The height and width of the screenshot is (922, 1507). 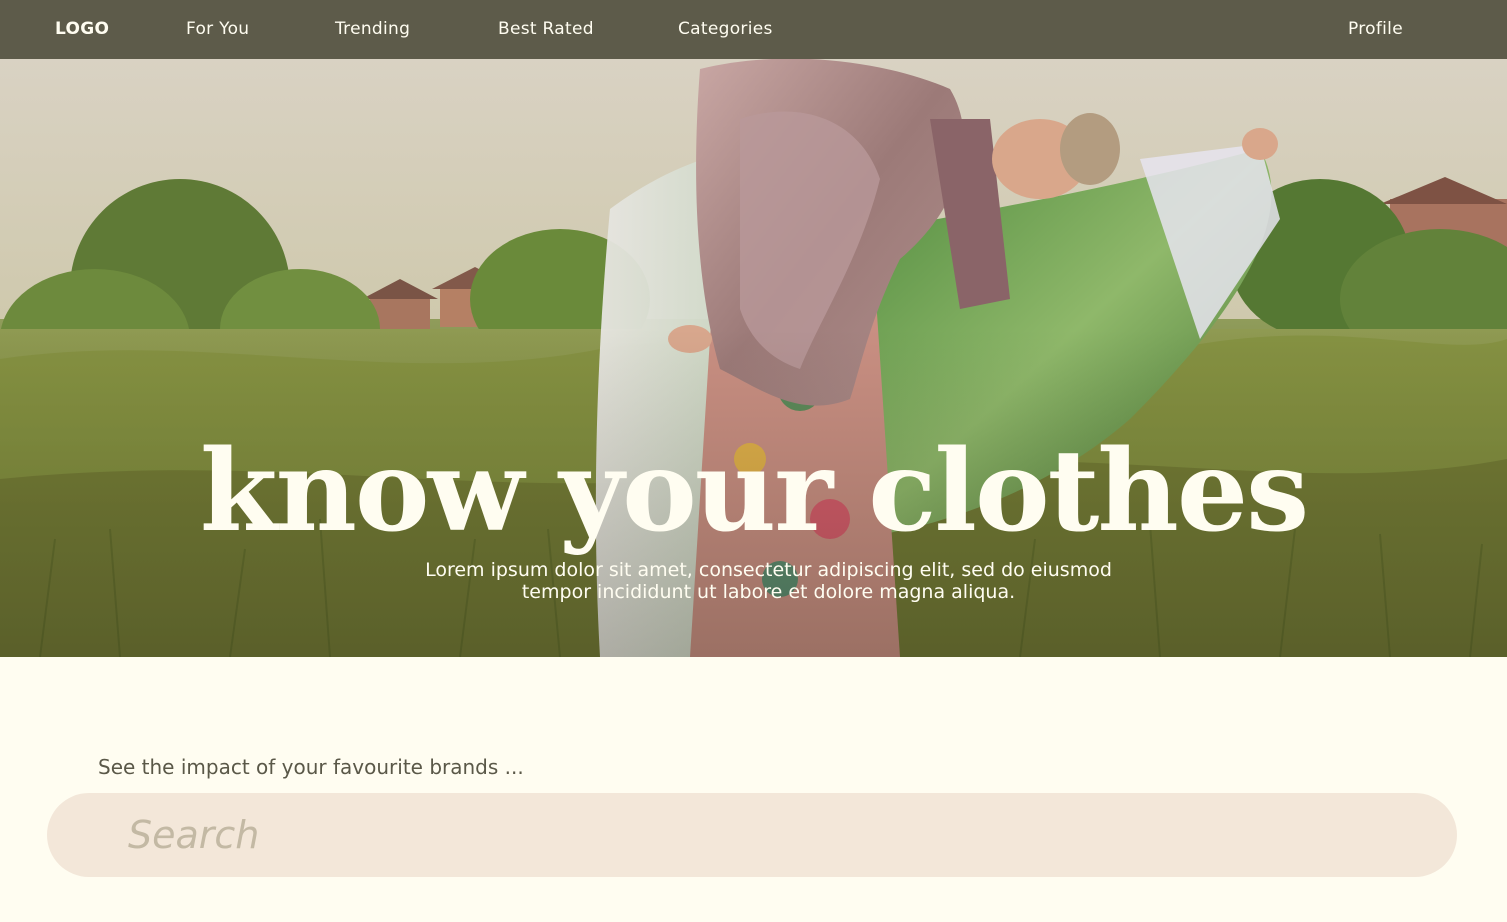 I want to click on nav-link-best-rated: Best Rated, so click(x=546, y=29).